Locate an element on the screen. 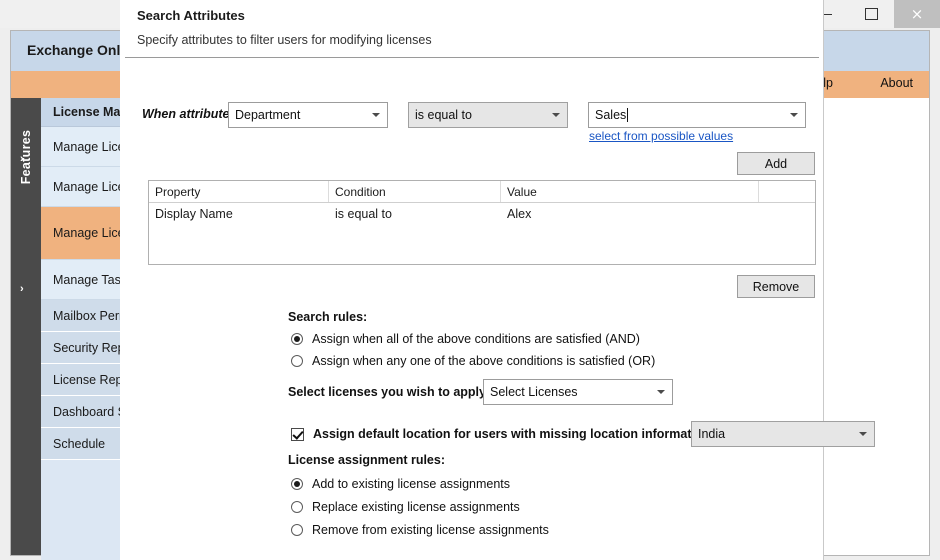  radio-label: Add to existing license assignments is located at coordinates (411, 484).